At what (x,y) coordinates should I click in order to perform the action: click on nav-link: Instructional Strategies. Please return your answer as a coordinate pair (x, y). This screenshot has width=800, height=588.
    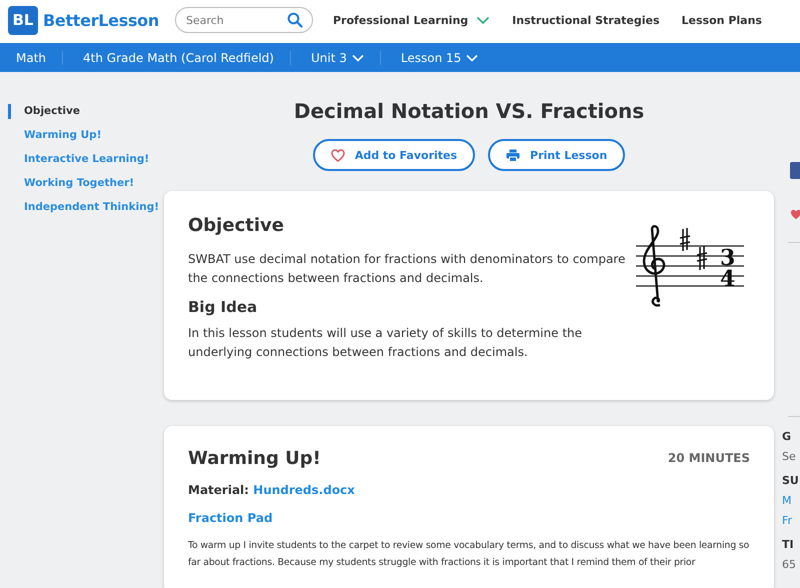
    Looking at the image, I should click on (586, 20).